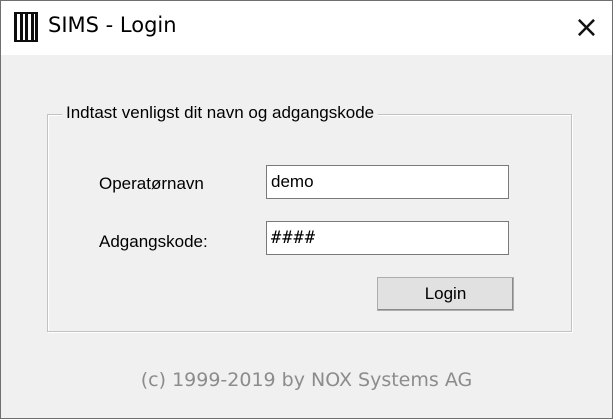 This screenshot has width=613, height=419. What do you see at coordinates (112, 25) in the screenshot?
I see `window-title: SIMS - Login` at bounding box center [112, 25].